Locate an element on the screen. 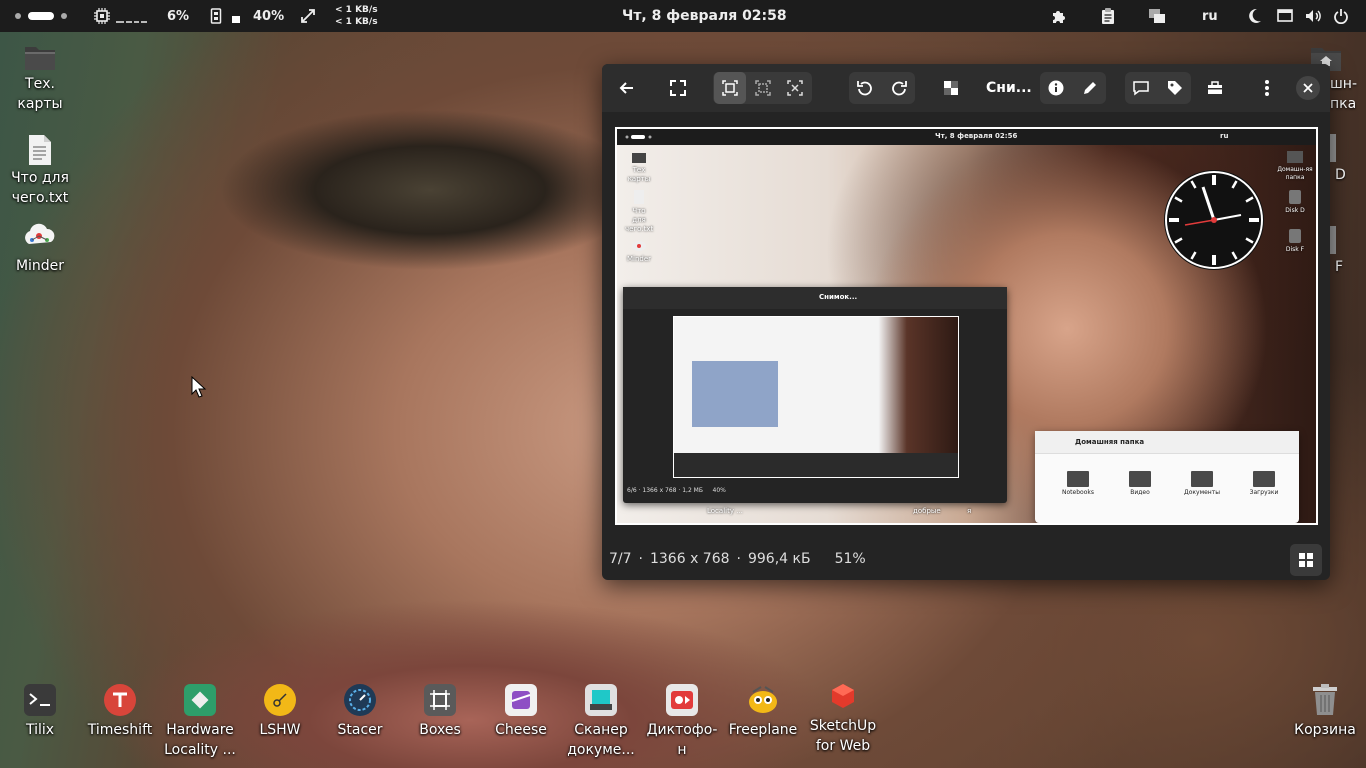 The height and width of the screenshot is (768, 1366). tools-button is located at coordinates (1215, 88).